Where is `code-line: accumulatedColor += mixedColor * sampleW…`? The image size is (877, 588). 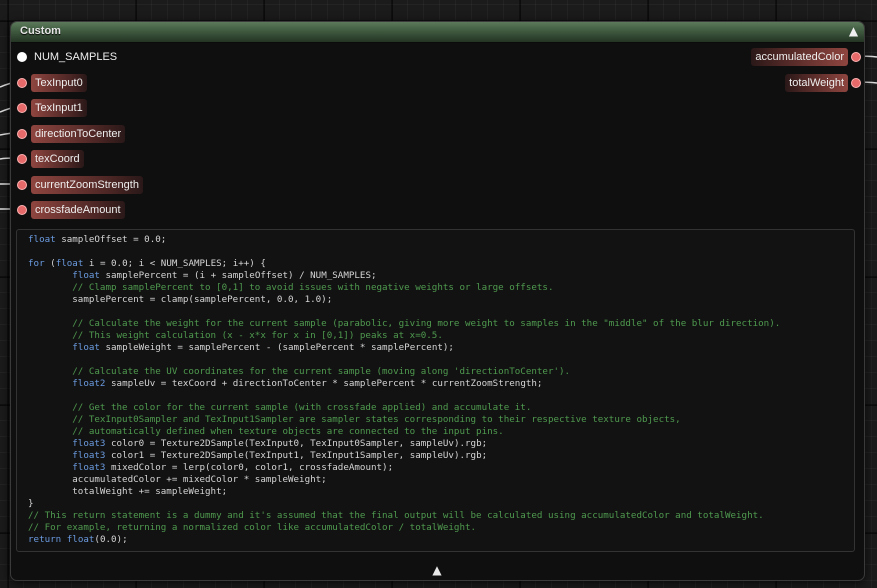 code-line: accumulatedColor += mixedColor * sampleW… is located at coordinates (177, 479).